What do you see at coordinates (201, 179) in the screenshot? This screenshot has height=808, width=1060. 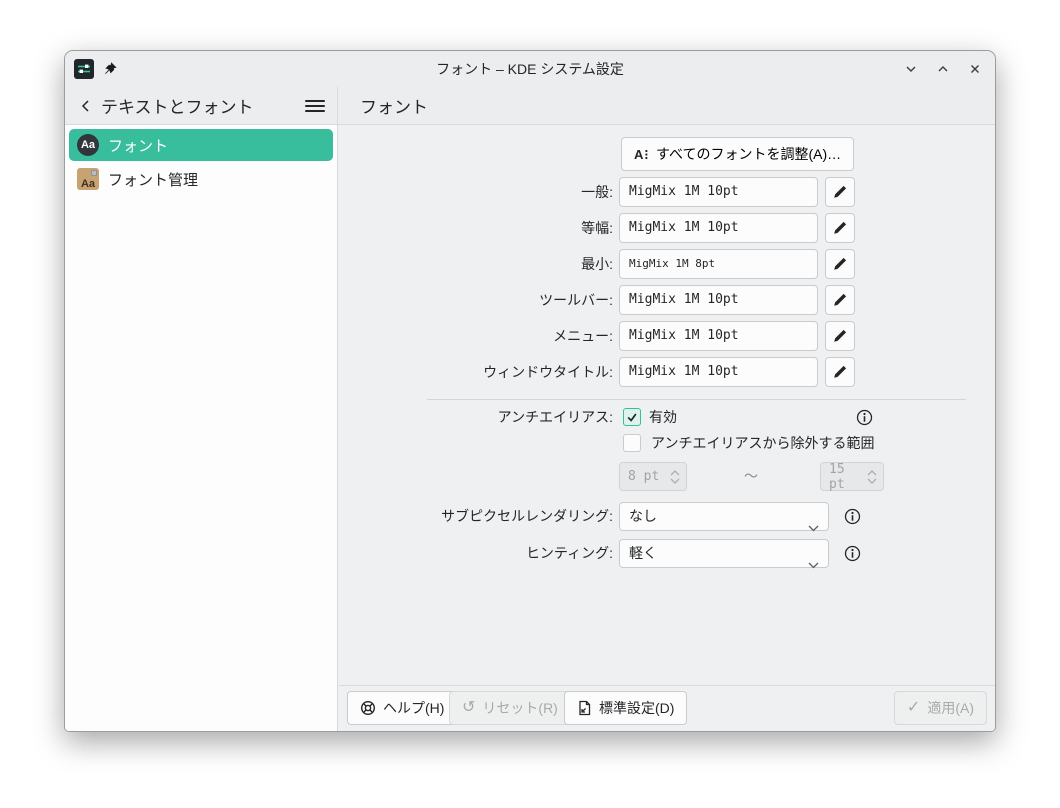 I see `sidebar-item-font-management: Aa フォント管理` at bounding box center [201, 179].